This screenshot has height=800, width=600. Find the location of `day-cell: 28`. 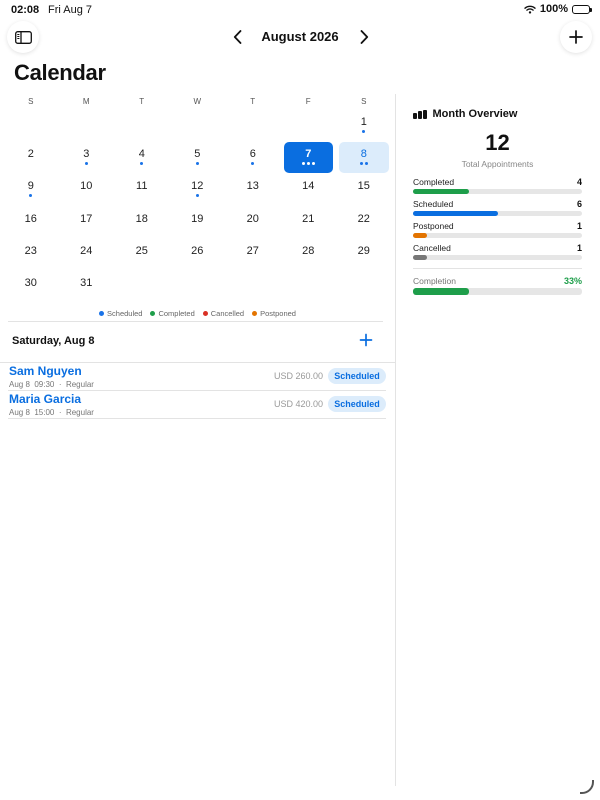

day-cell: 28 is located at coordinates (309, 254).